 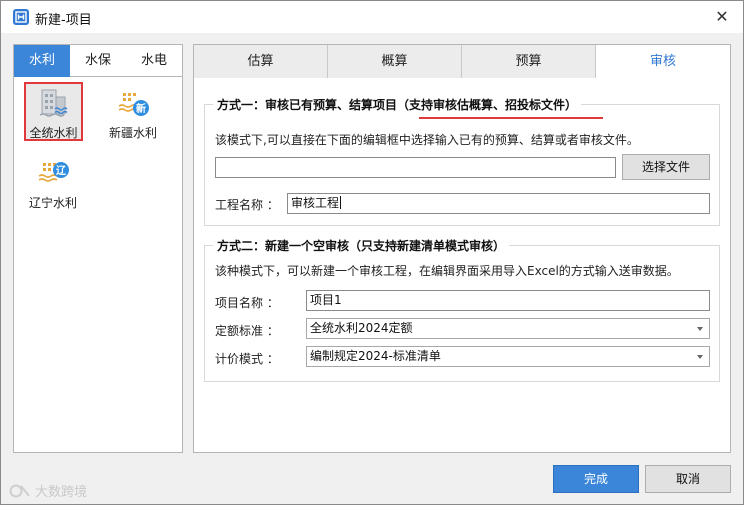 I want to click on pricing-mode-select: 编制规定2024-标准清单, so click(x=508, y=356).